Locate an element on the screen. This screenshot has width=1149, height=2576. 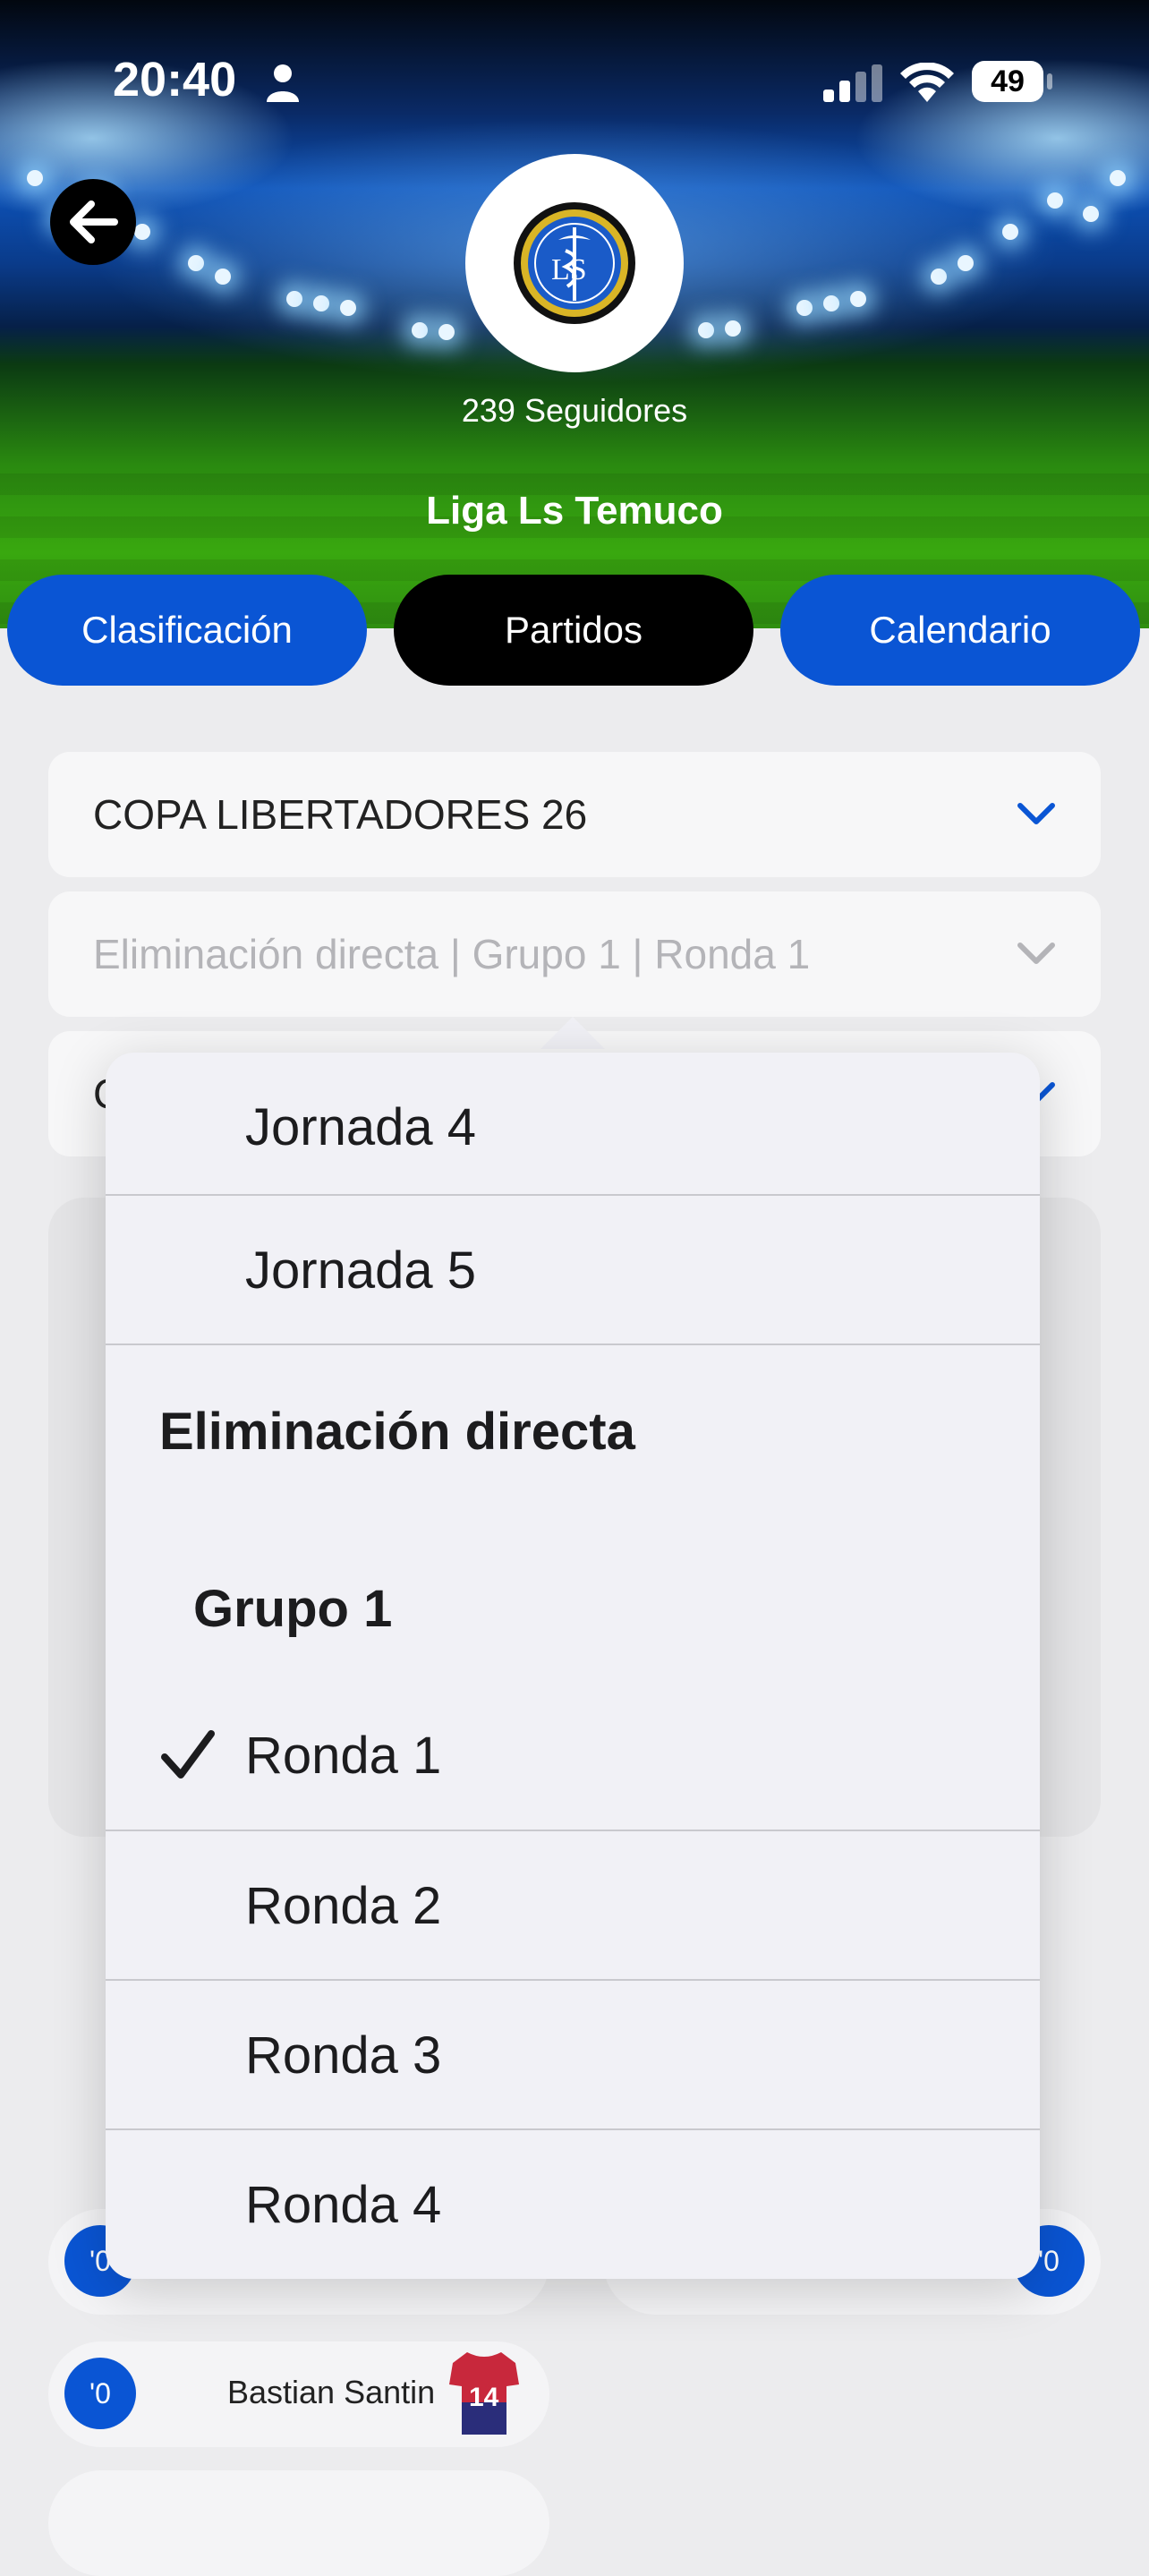
league-logo: LS is located at coordinates (574, 263).